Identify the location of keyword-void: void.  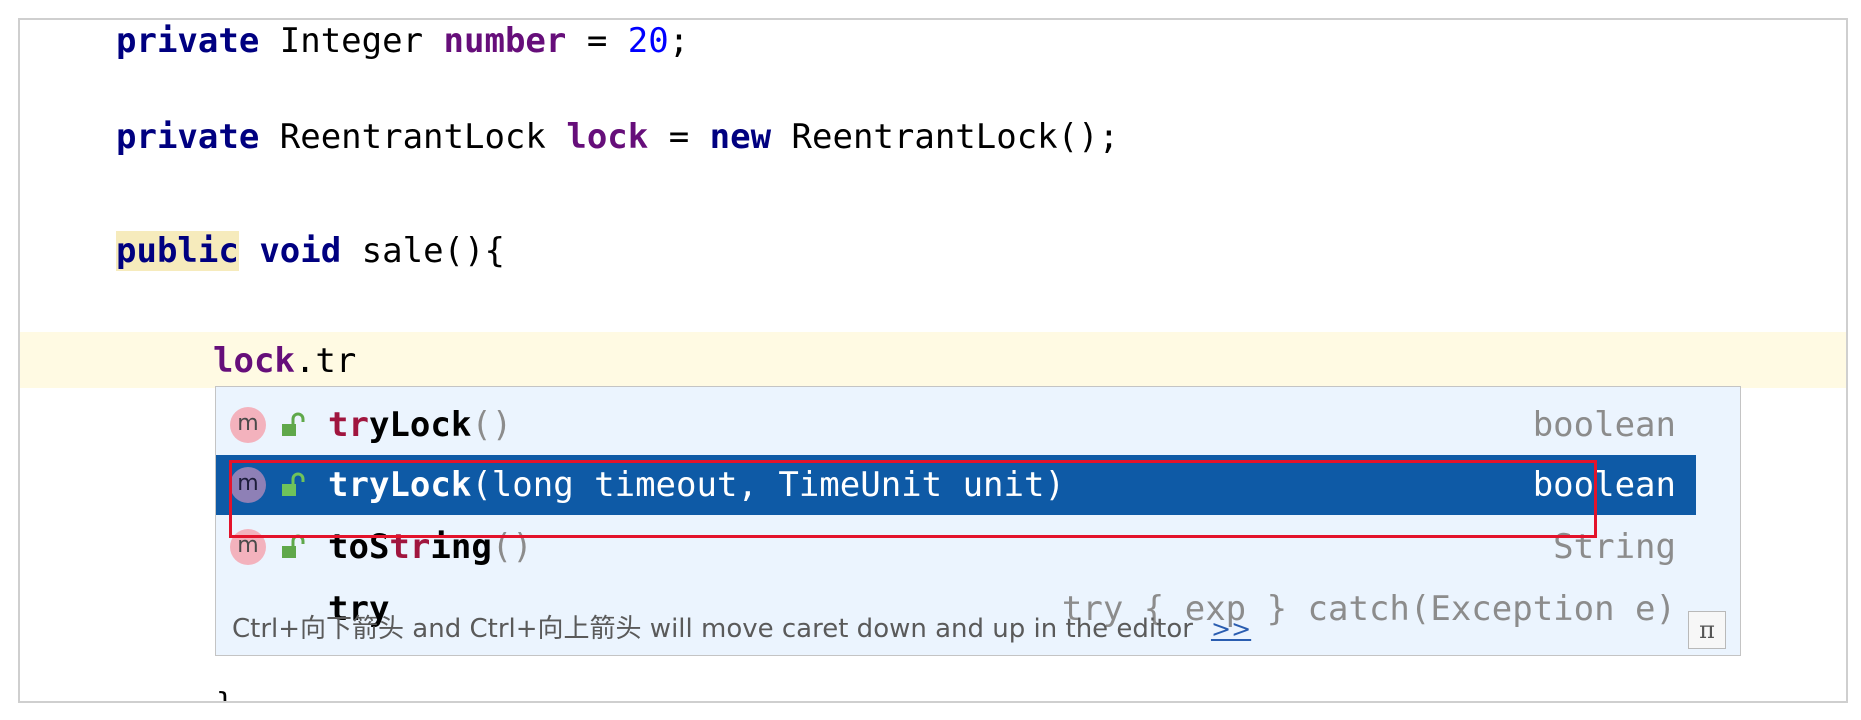
(300, 251).